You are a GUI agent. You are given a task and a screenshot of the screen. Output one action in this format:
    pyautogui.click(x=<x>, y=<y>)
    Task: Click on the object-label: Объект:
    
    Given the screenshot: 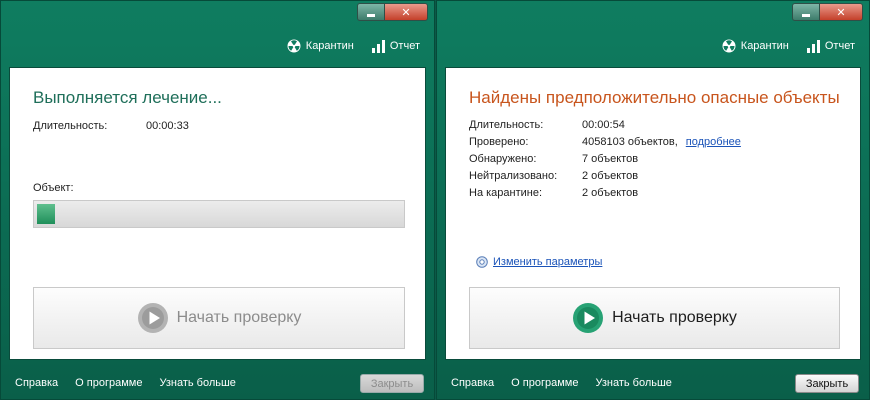 What is the action you would take?
    pyautogui.click(x=53, y=188)
    